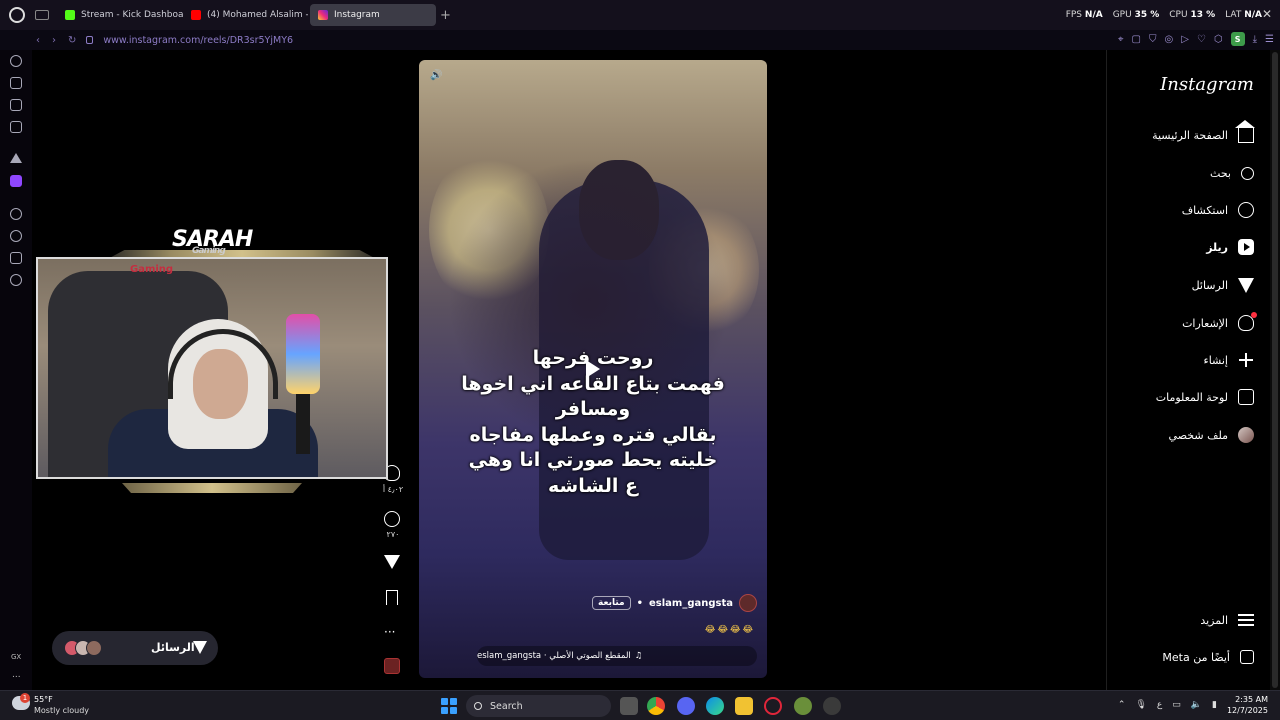 The height and width of the screenshot is (720, 1280). I want to click on heart-icon: ♡, so click(1201, 39).